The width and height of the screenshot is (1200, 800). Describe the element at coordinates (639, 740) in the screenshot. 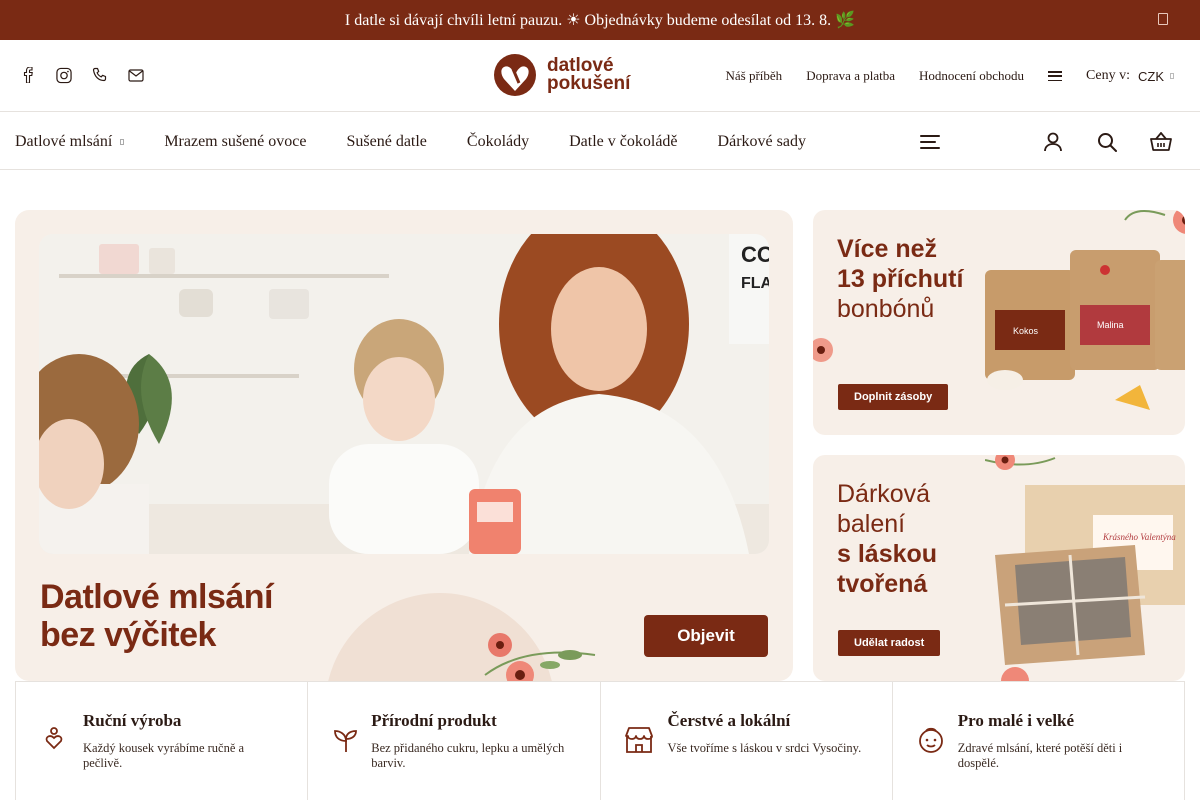

I see `store-icon` at that location.